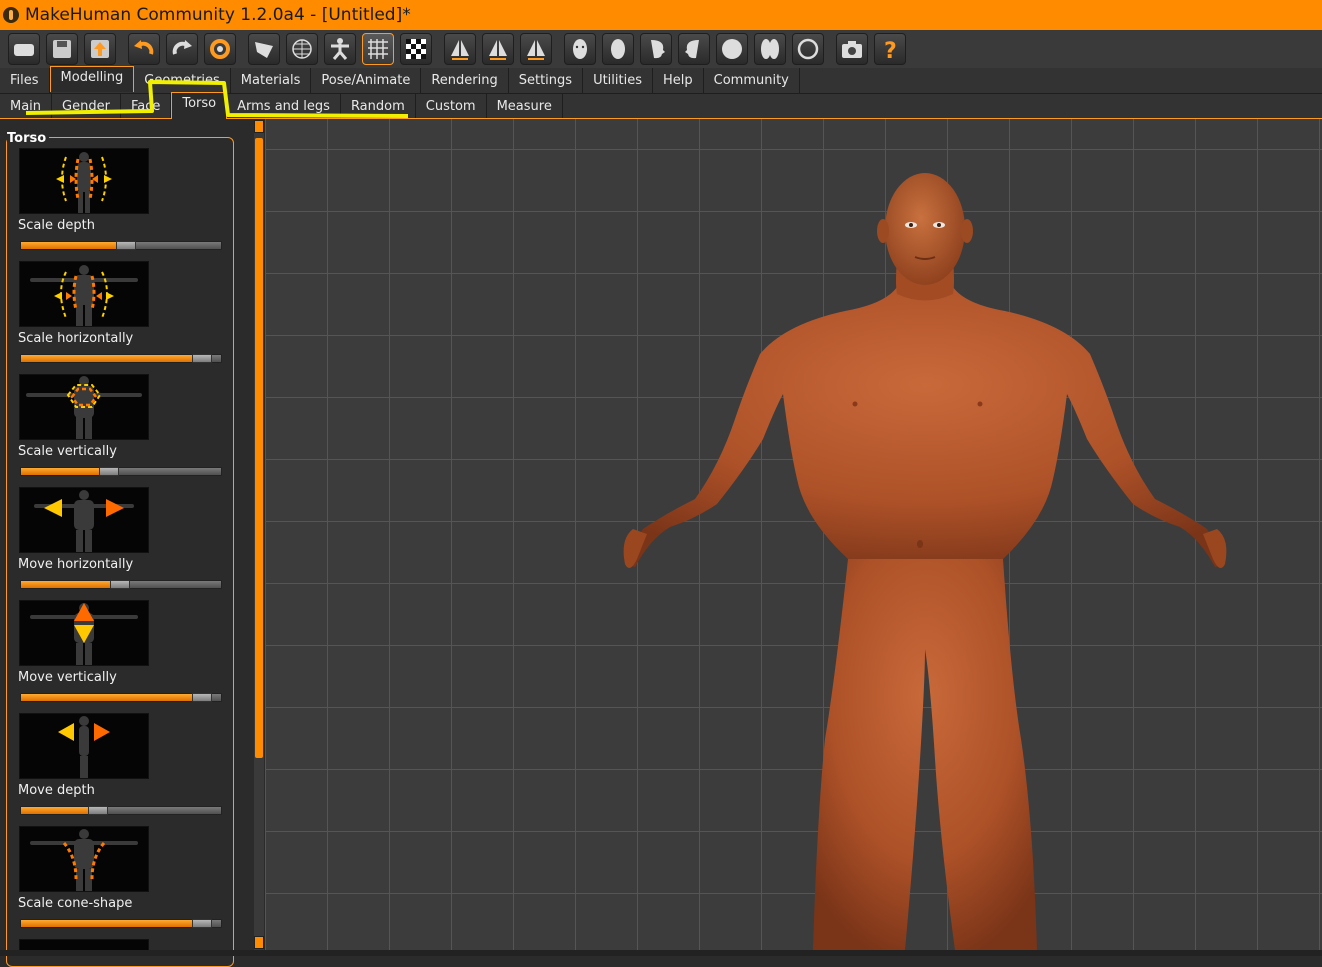 This screenshot has height=967, width=1322. What do you see at coordinates (465, 80) in the screenshot?
I see `tab-rendering: Rendering` at bounding box center [465, 80].